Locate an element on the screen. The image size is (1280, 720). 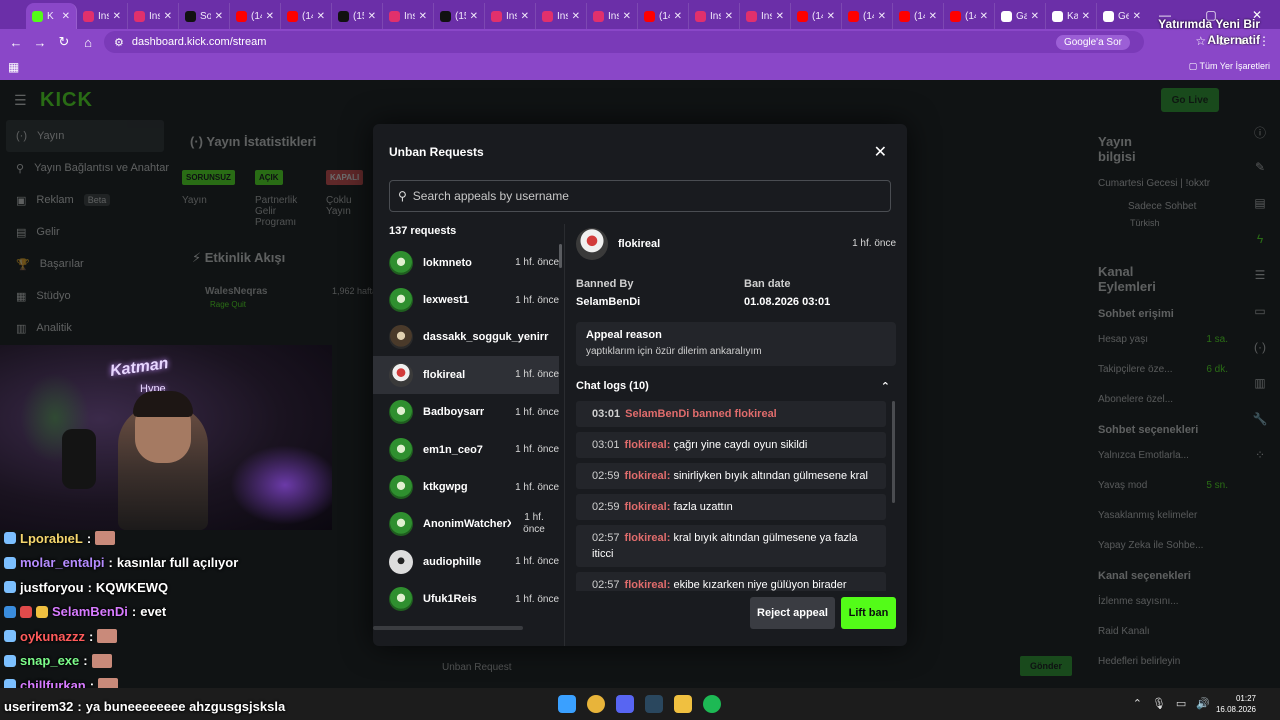
browser-tab: Kasın ✕ is located at coordinates (1071, 16).